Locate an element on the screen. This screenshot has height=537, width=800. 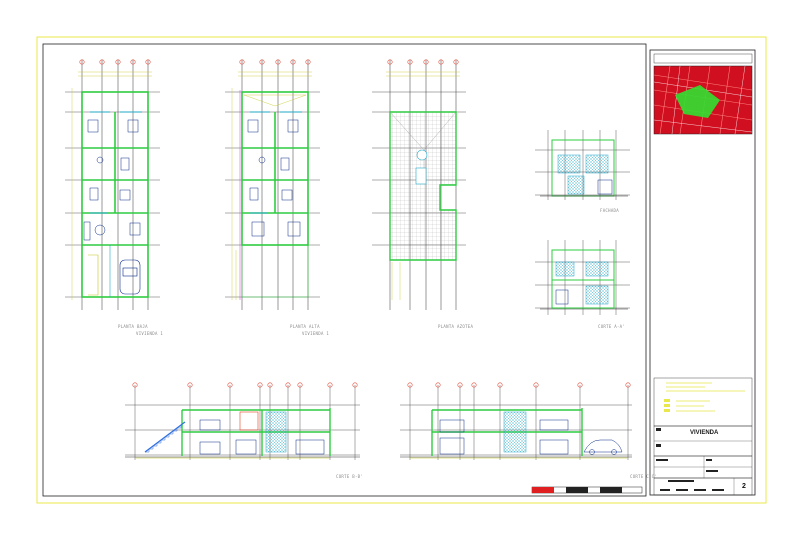
section-aa-title: CORTE A-A' is located at coordinates (612, 326).